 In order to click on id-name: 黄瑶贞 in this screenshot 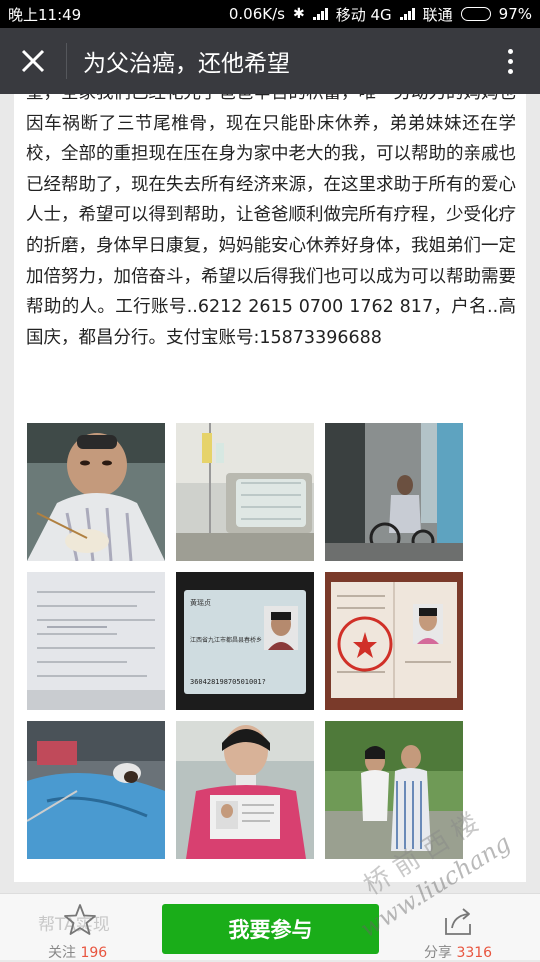, I will do `click(200, 602)`.